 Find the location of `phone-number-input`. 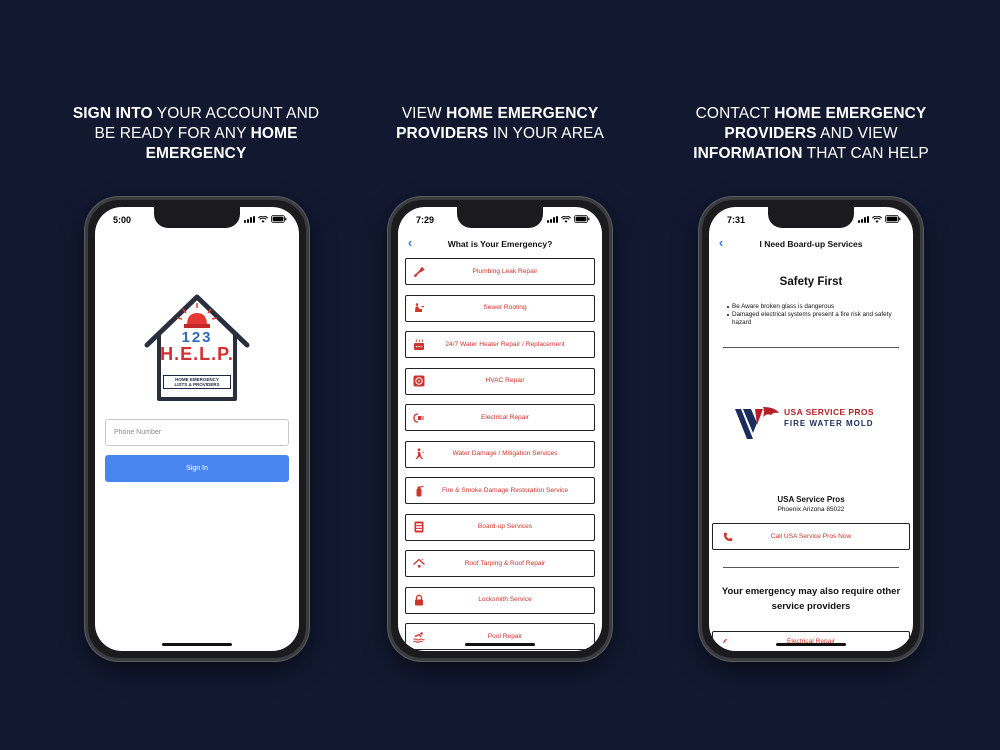

phone-number-input is located at coordinates (197, 432).